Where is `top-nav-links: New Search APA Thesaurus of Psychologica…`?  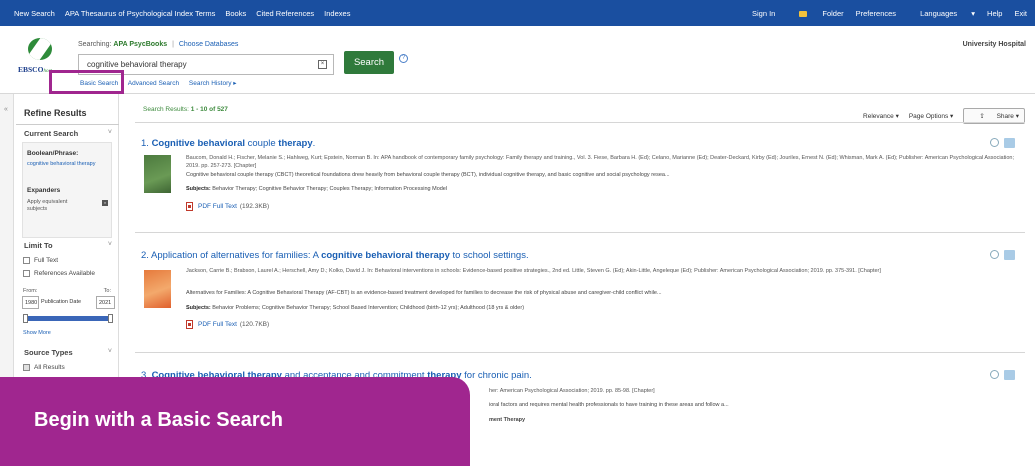
top-nav-links: New Search APA Thesaurus of Psychologica… is located at coordinates (180, 13).